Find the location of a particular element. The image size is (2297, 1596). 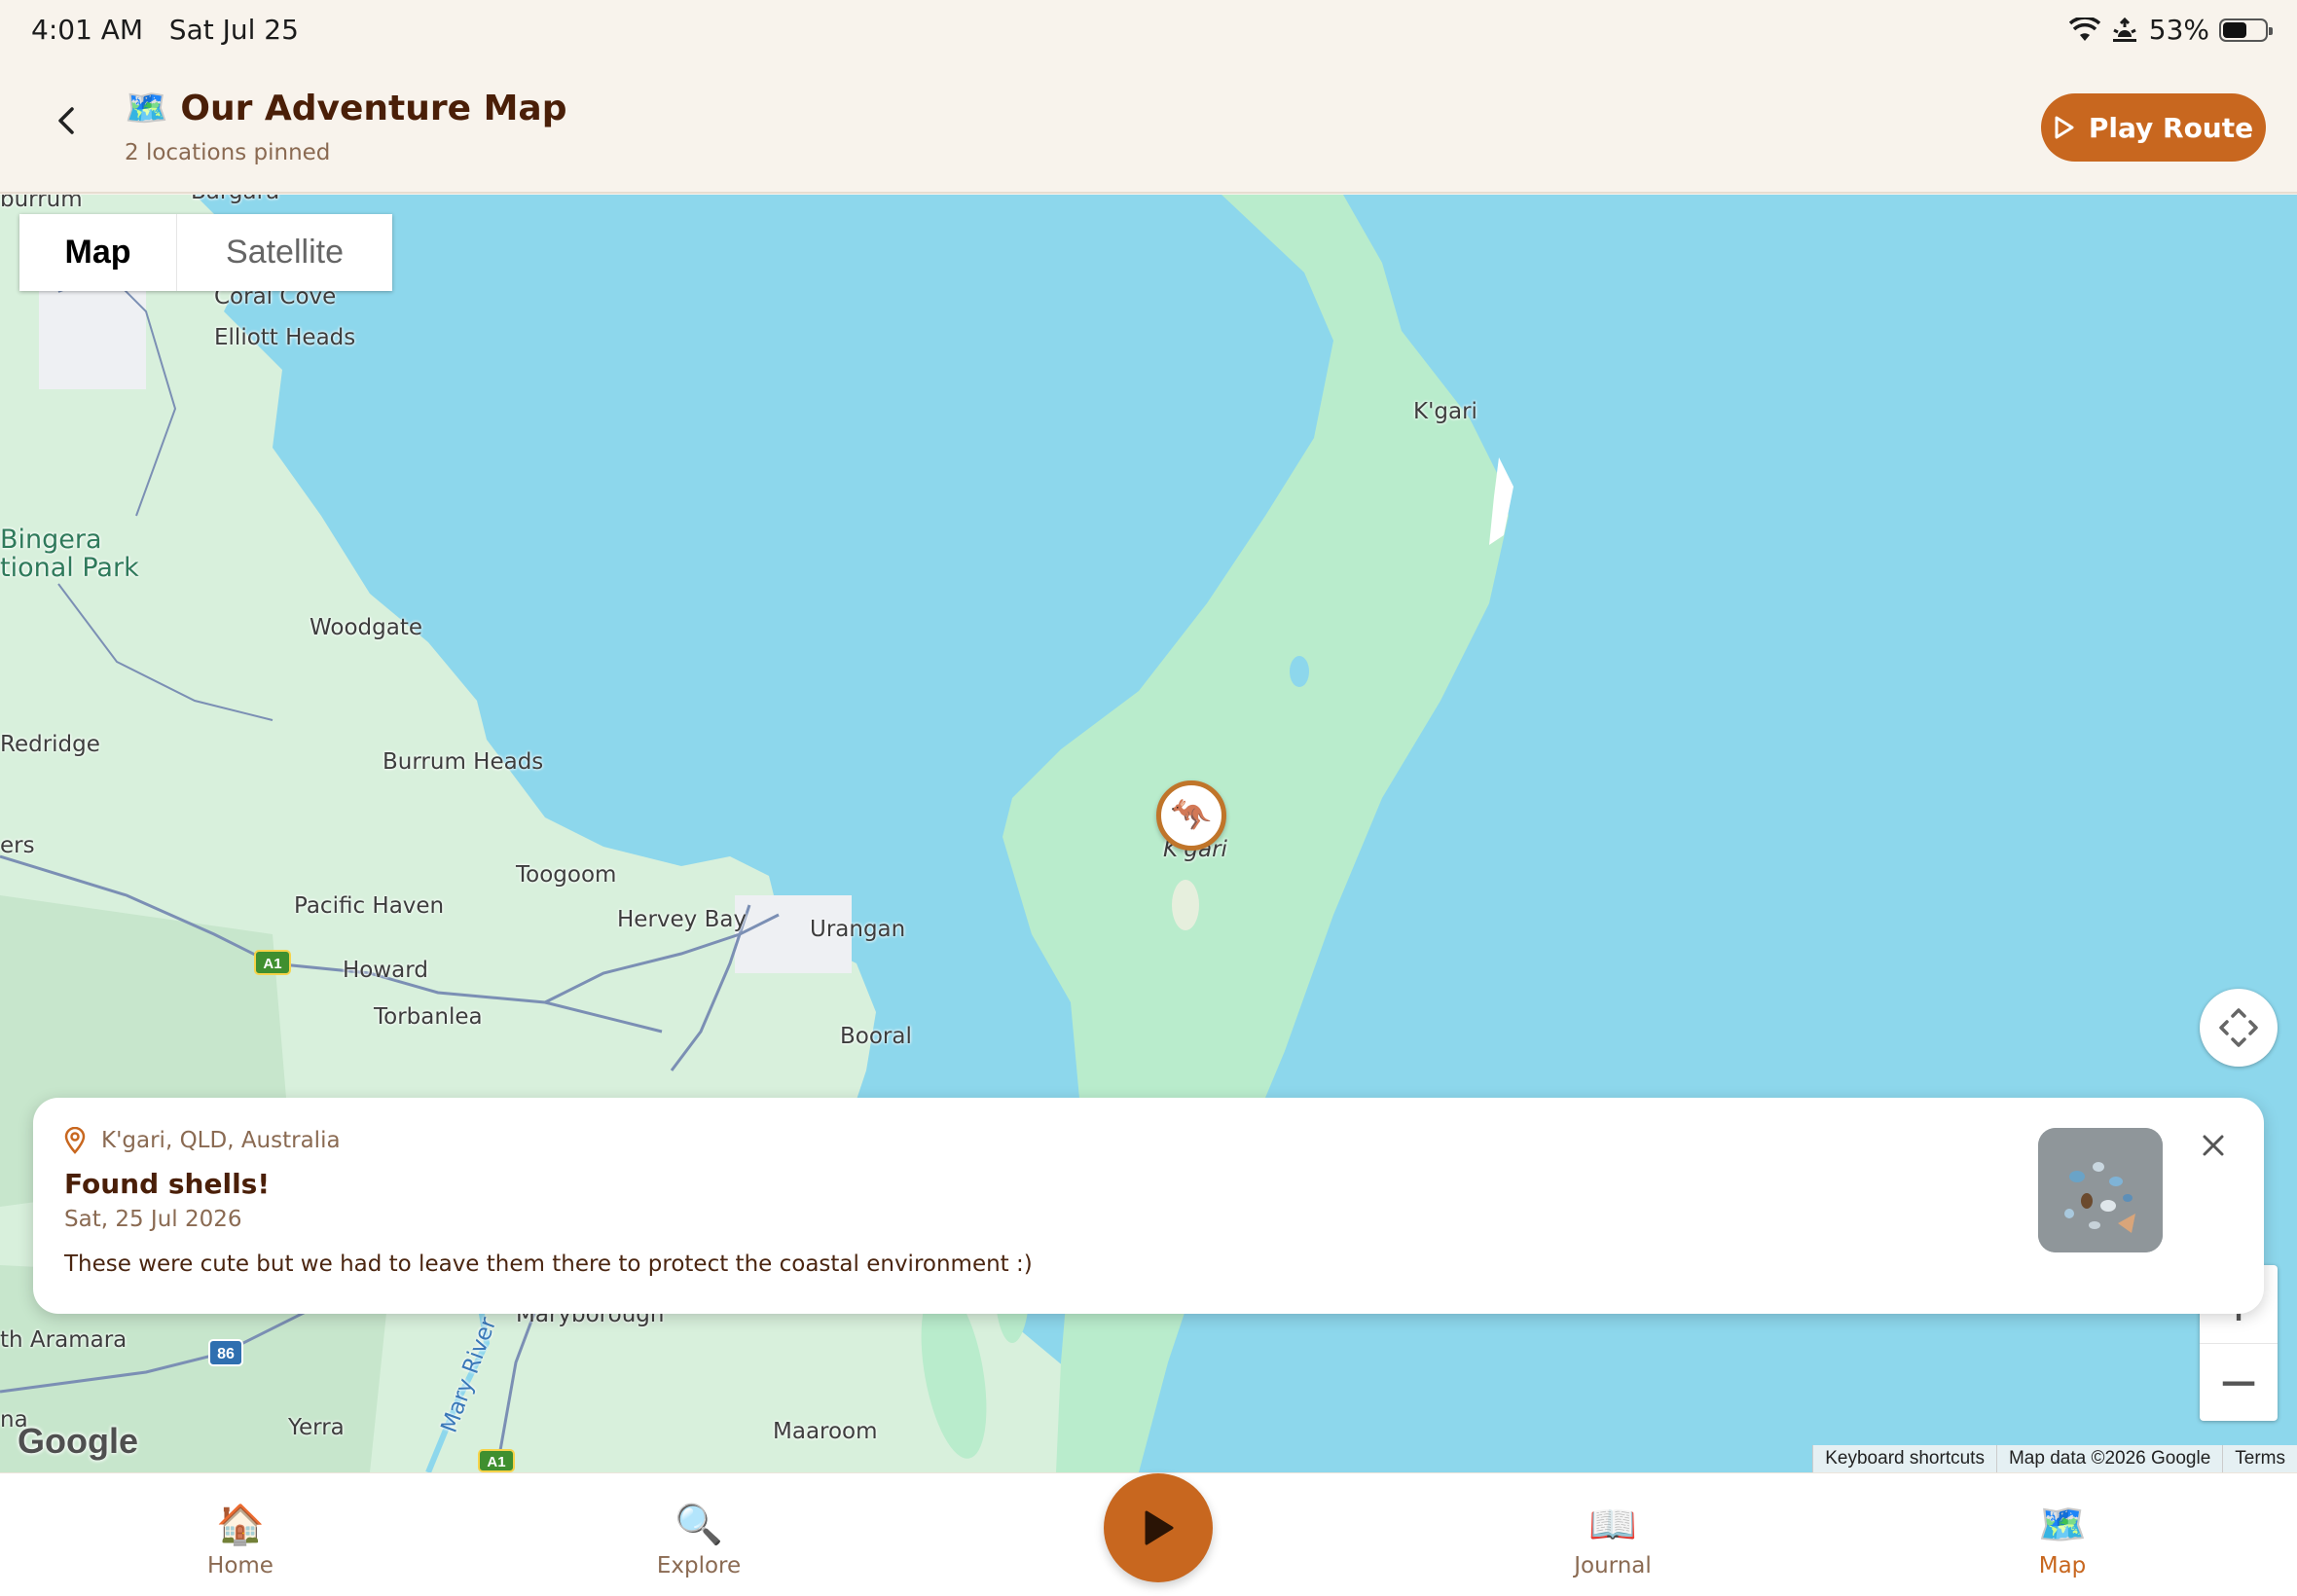

tab-map-label: Map is located at coordinates (2062, 1566).